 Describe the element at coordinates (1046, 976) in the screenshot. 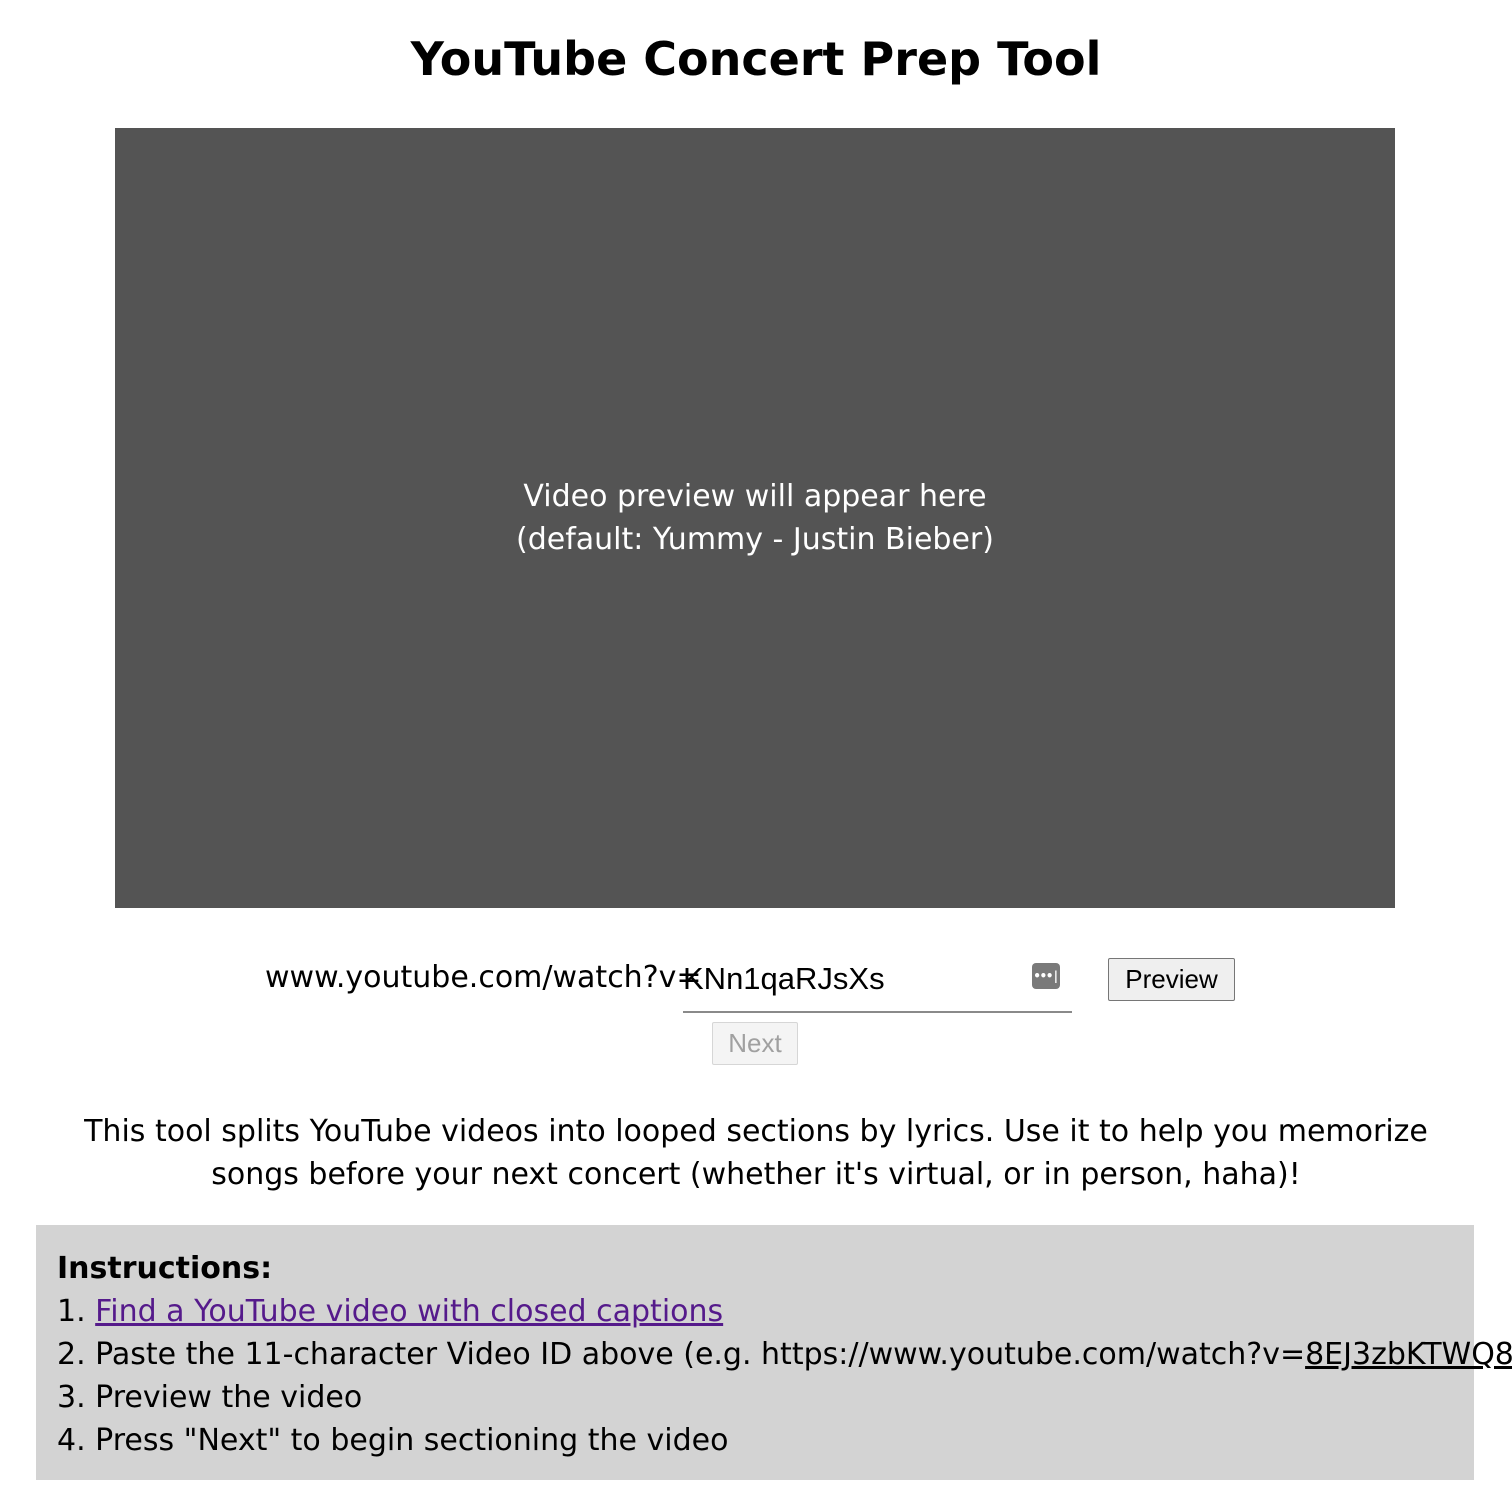

I see `password-manager-icon: •••|` at that location.